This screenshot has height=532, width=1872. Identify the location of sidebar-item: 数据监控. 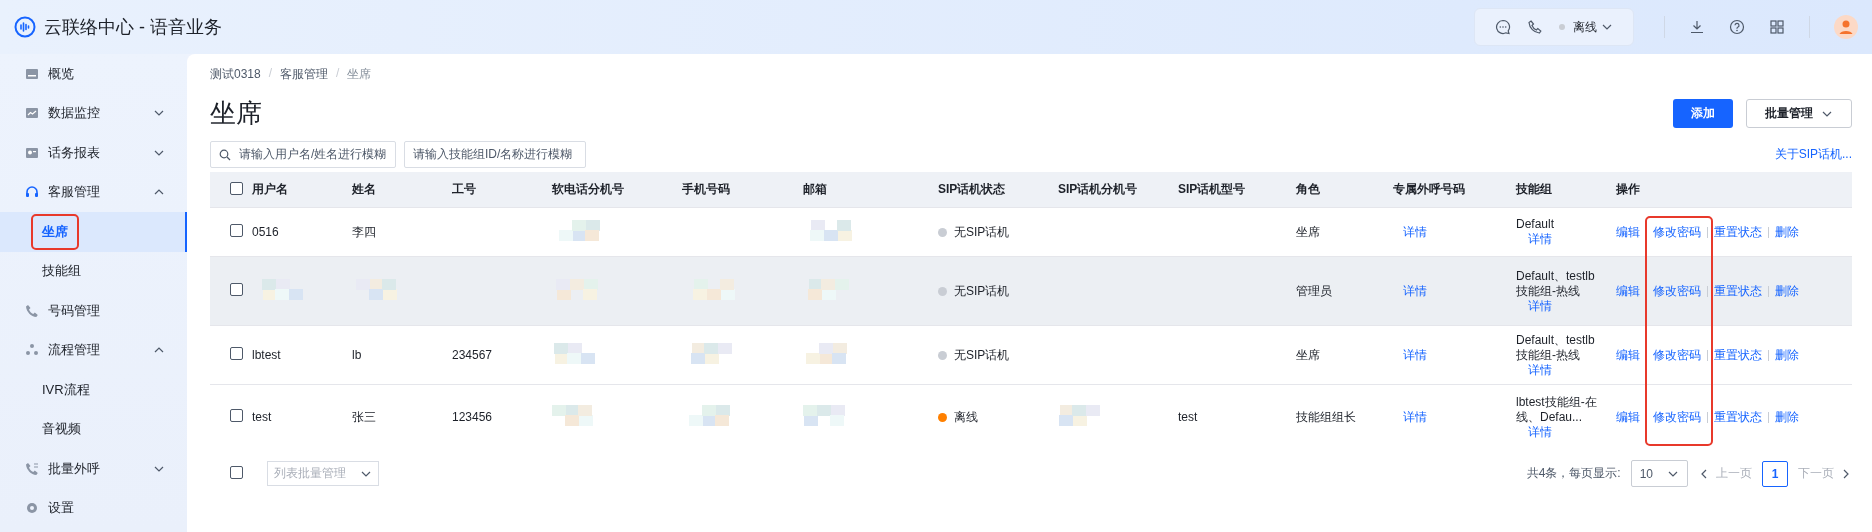
(93, 113).